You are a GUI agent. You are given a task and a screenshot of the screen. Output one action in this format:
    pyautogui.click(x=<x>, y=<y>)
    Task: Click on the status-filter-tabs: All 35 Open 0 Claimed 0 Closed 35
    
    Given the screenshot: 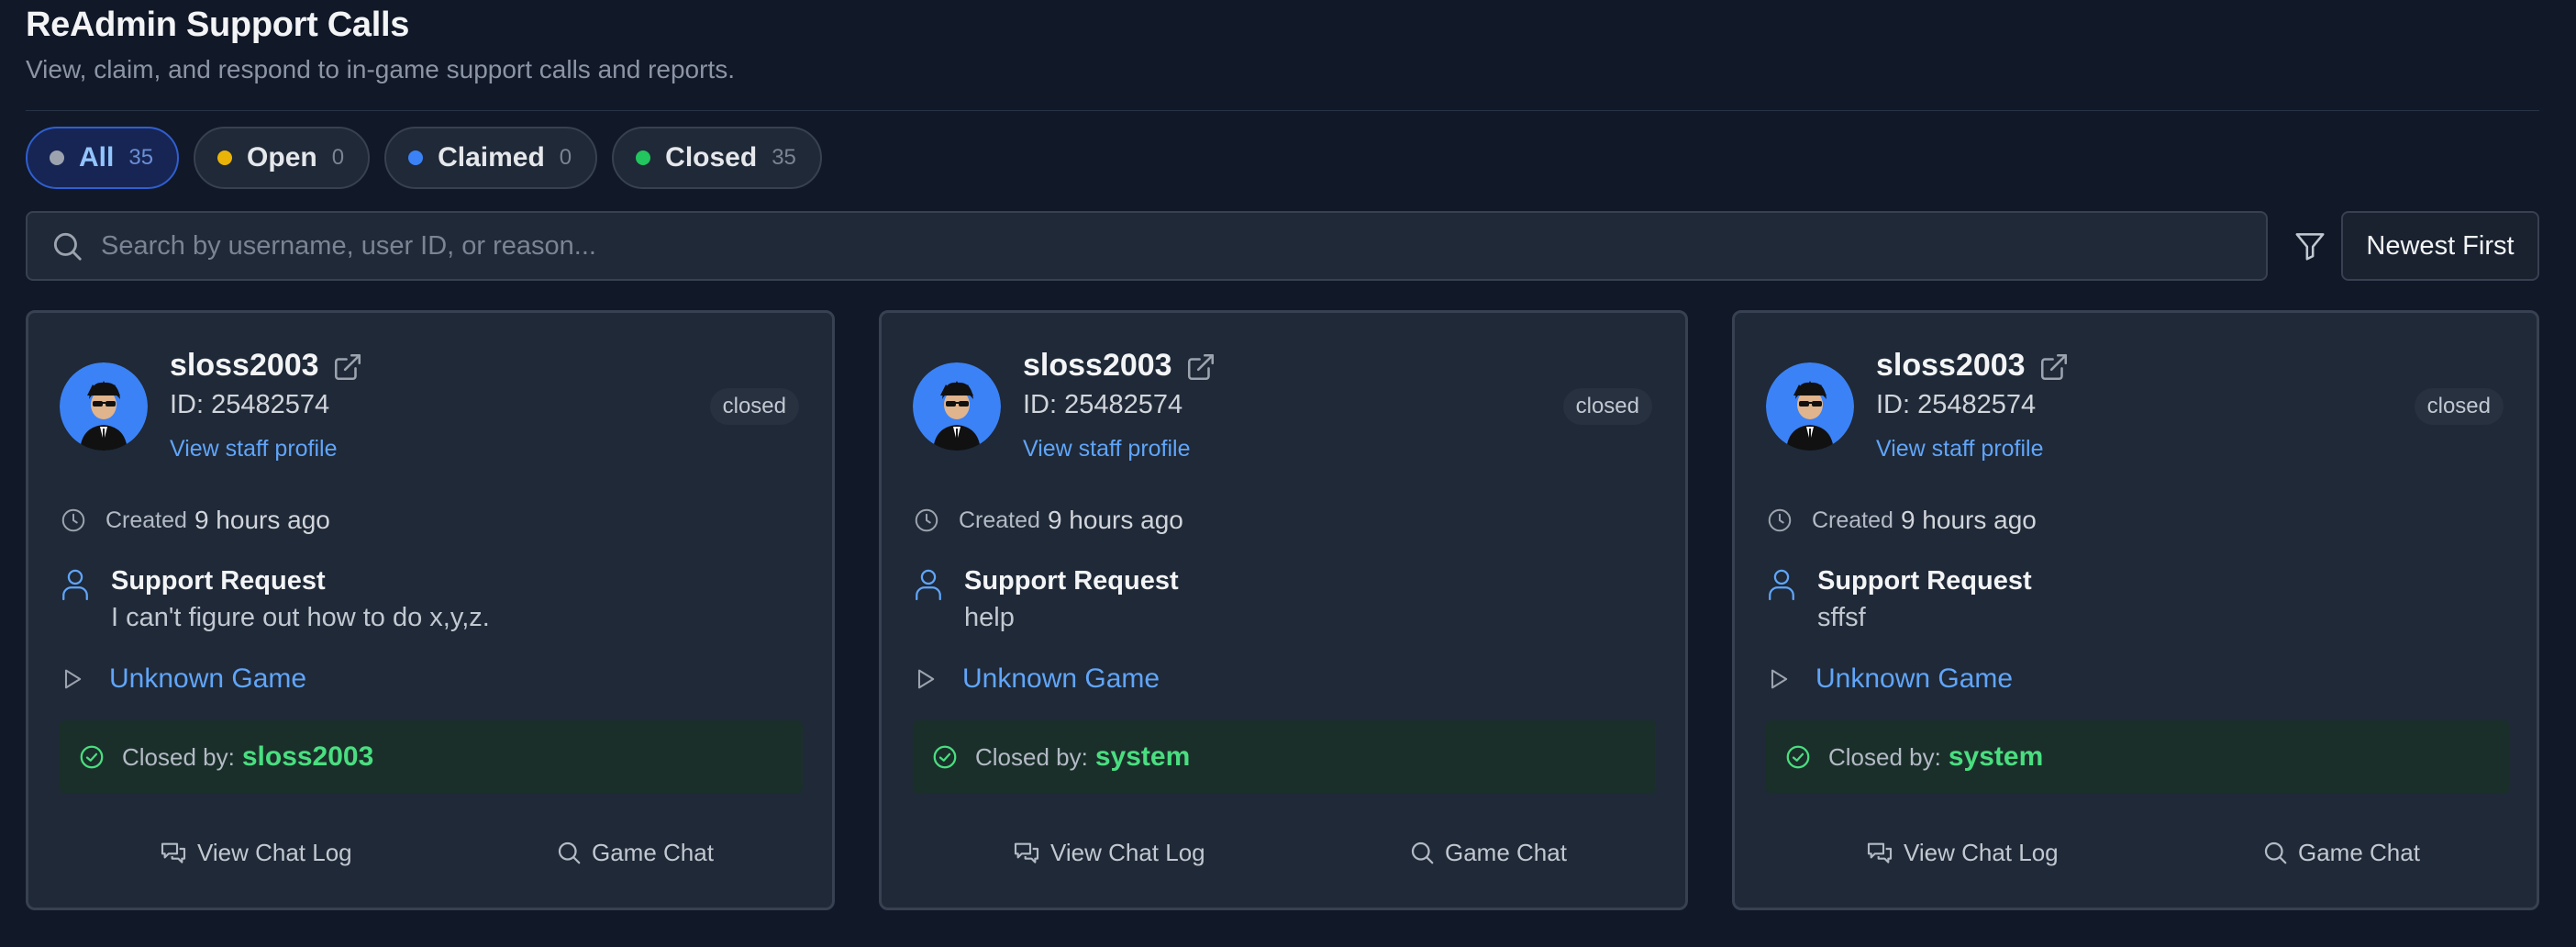 What is the action you would take?
    pyautogui.click(x=424, y=158)
    